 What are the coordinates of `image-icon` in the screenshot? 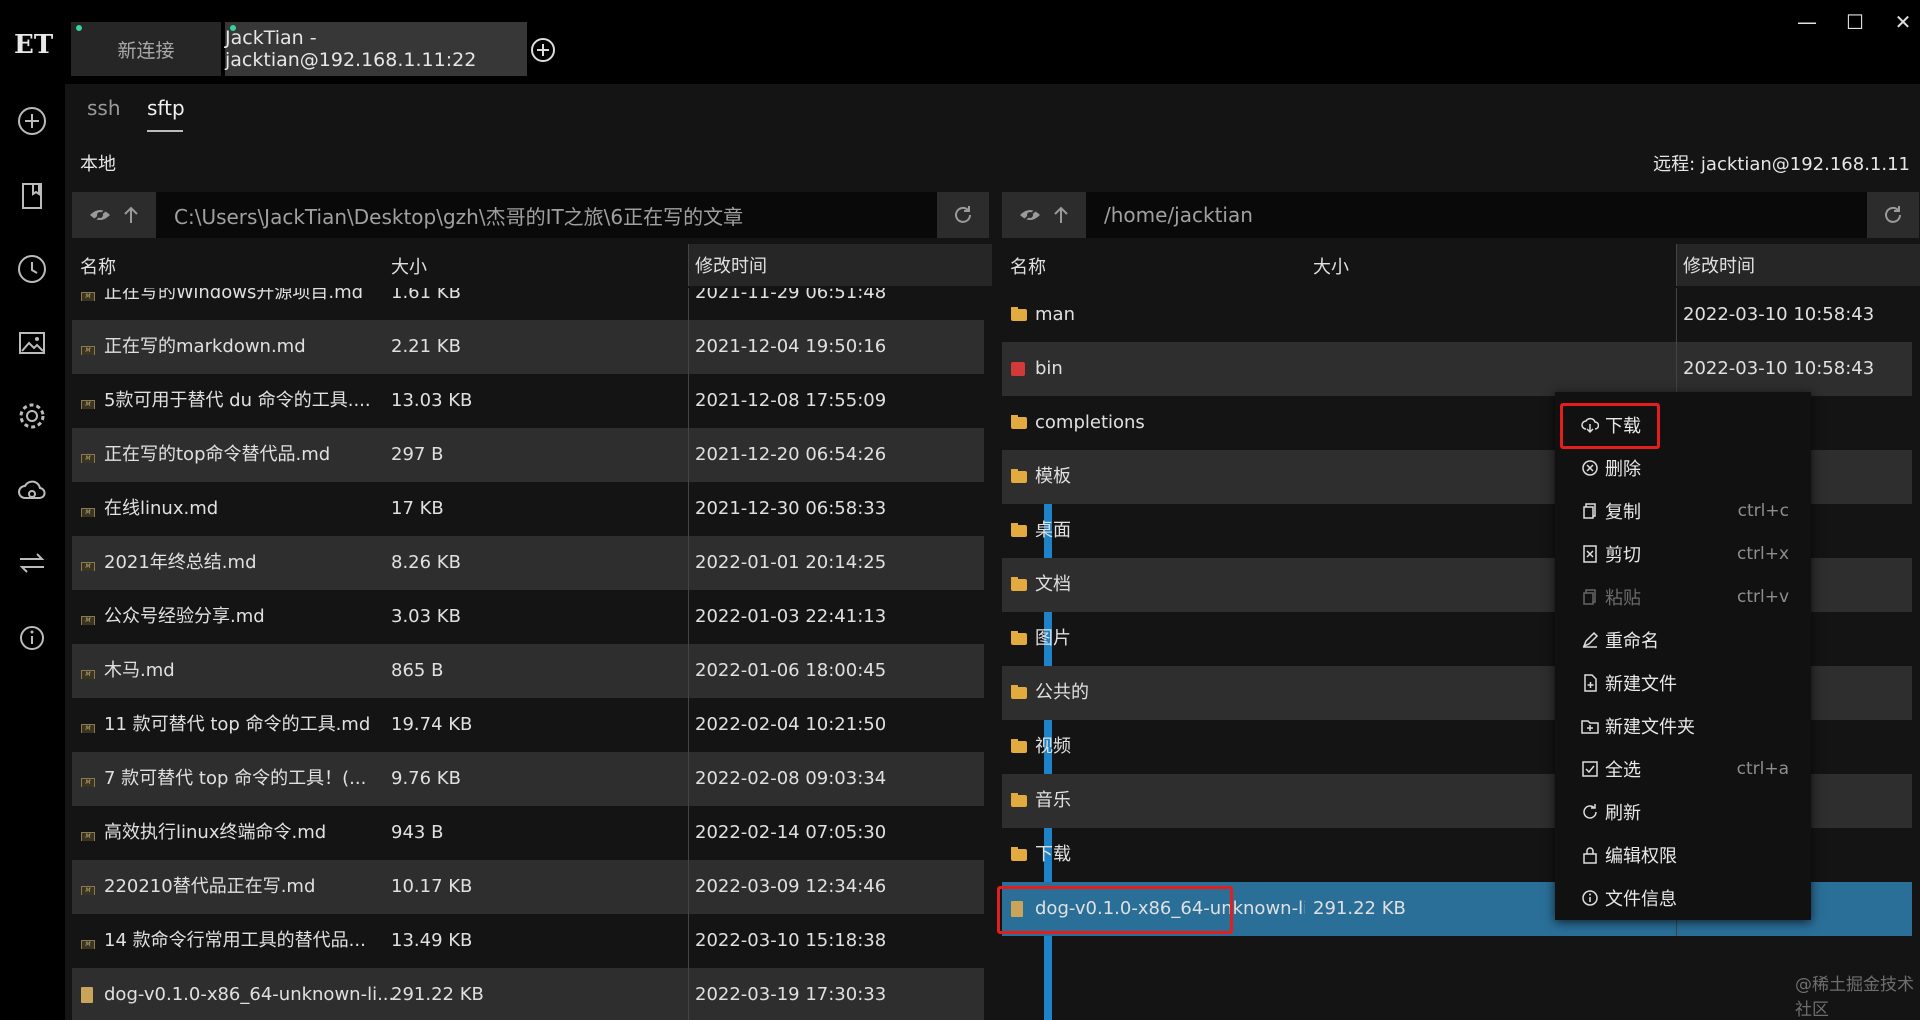 It's located at (32, 343).